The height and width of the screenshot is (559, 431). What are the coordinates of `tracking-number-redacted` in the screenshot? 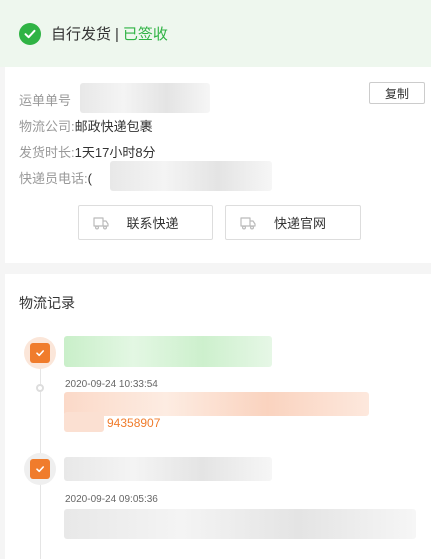 It's located at (145, 98).